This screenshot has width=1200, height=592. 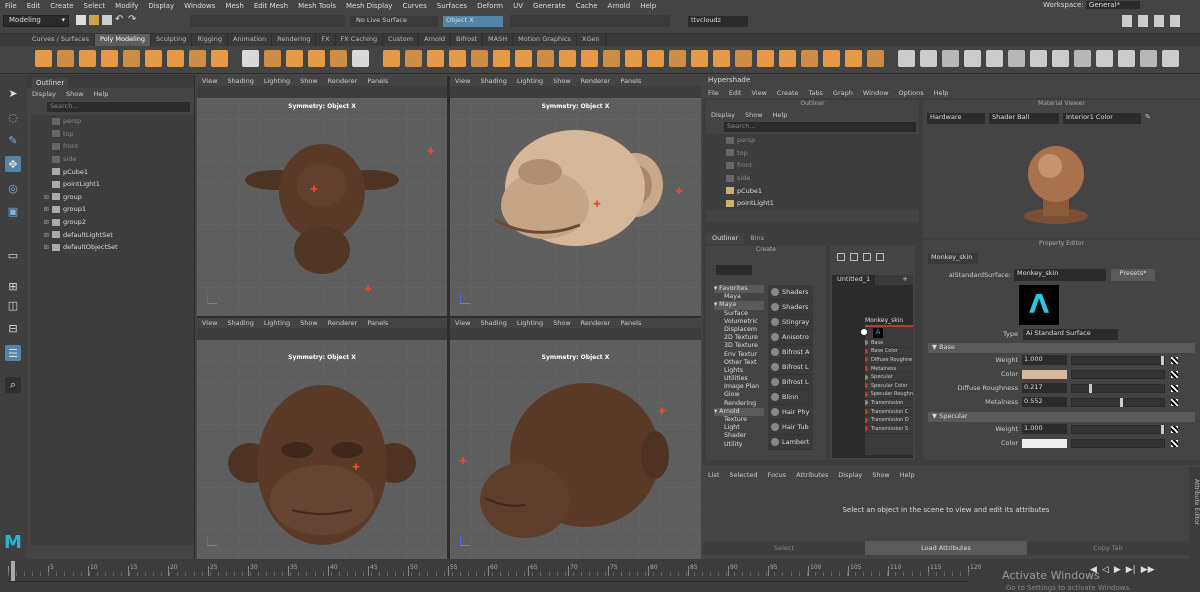 I want to click on ae-menu: Selected, so click(x=743, y=475).